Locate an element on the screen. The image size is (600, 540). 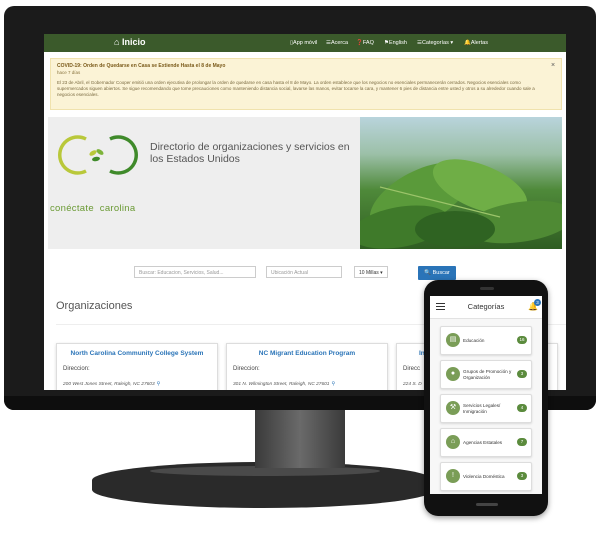
org-name: North Carolina Community College System is located at coordinates (137, 353).